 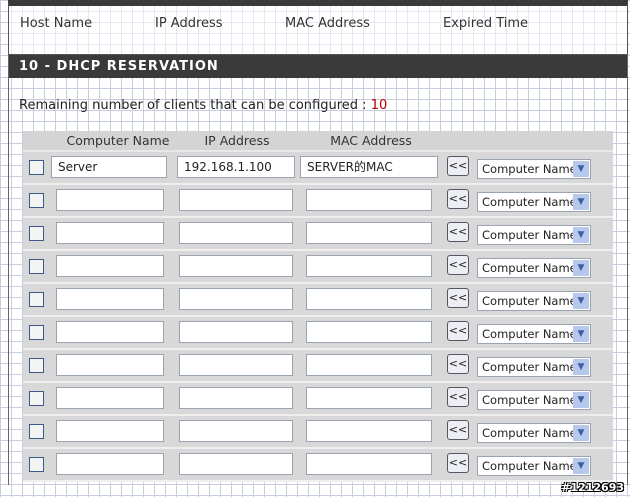 What do you see at coordinates (486, 23) in the screenshot?
I see `col-expired-time: Expired Time` at bounding box center [486, 23].